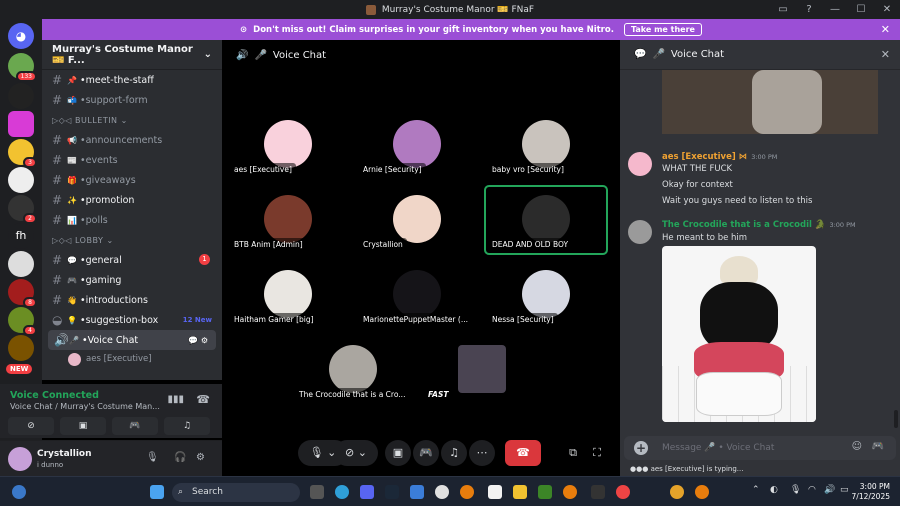  I want to click on leave-call-button: ☎, so click(523, 453).